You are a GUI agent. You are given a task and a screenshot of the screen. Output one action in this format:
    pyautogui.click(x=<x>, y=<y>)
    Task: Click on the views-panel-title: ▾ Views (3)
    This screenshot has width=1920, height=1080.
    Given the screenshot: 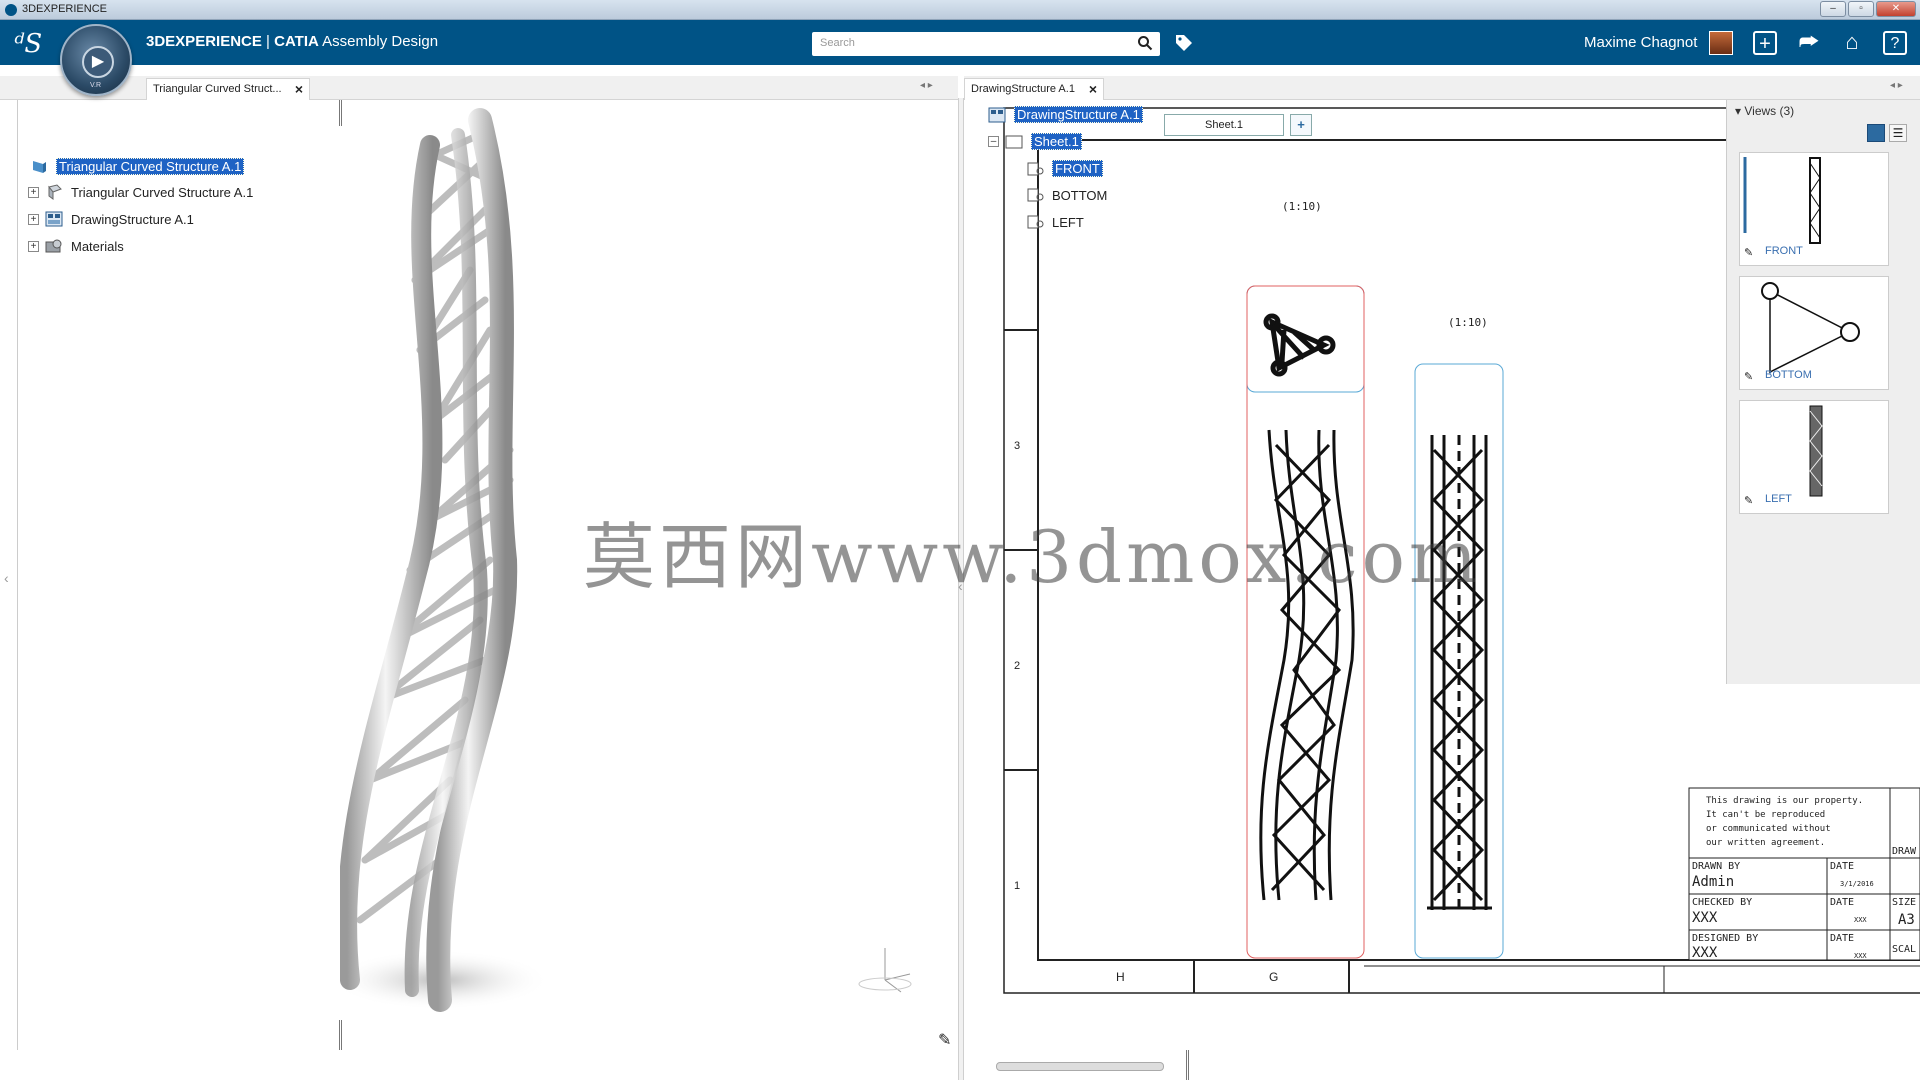 What is the action you would take?
    pyautogui.click(x=1764, y=111)
    